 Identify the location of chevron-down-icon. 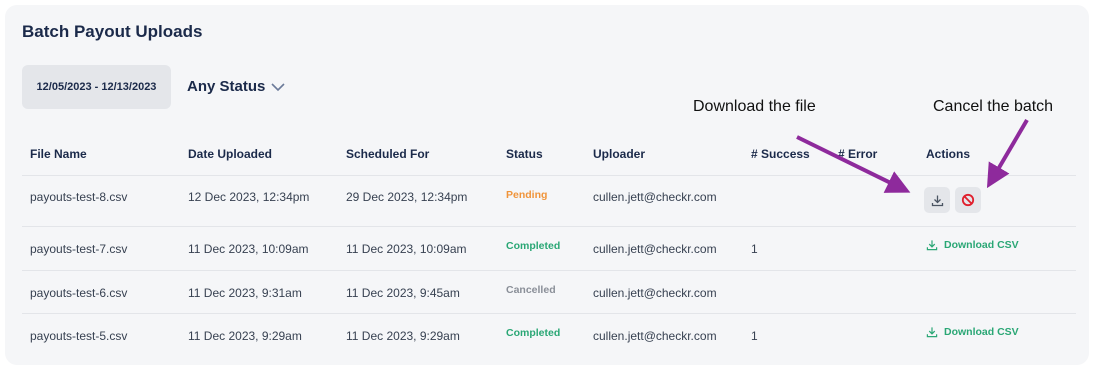
(278, 86).